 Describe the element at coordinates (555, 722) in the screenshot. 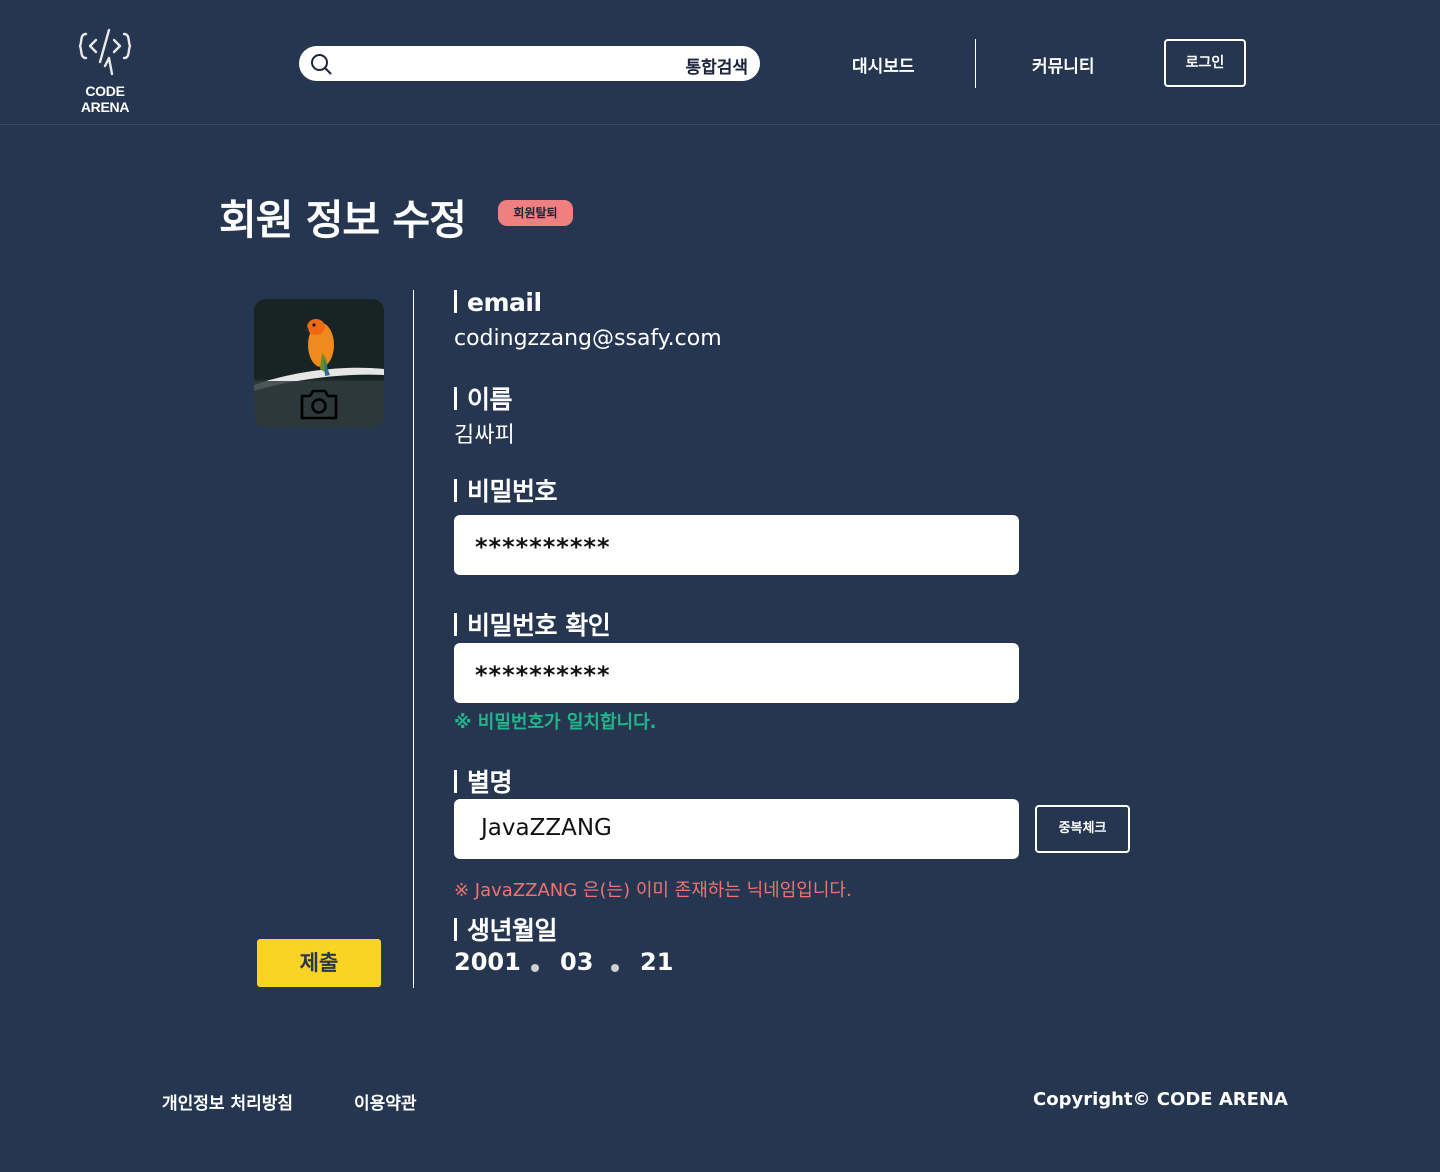

I see `password-match-message: ※ 비밀번호가 일치합니다.` at that location.